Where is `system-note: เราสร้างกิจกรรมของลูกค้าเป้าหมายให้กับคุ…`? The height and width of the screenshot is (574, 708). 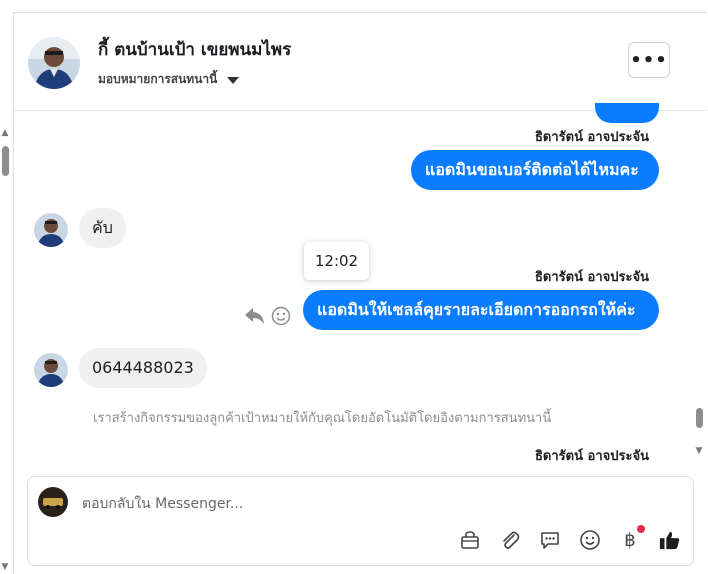
system-note: เราสร้างกิจกรรมของลูกค้าเป้าหมายให้กับคุ… is located at coordinates (322, 418).